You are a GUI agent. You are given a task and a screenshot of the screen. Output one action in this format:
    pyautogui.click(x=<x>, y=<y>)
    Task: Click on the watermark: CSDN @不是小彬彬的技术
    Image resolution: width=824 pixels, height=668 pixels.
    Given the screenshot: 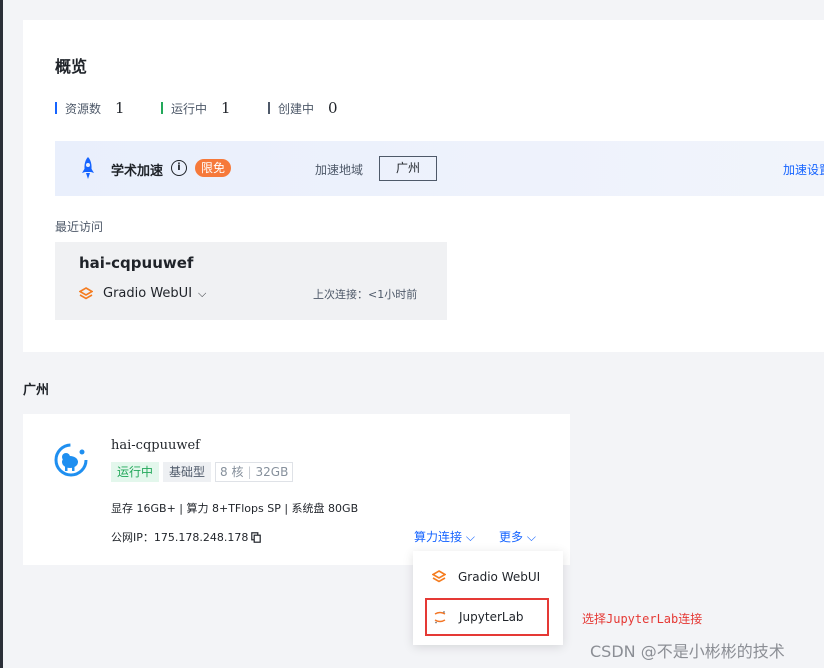 What is the action you would take?
    pyautogui.click(x=687, y=651)
    